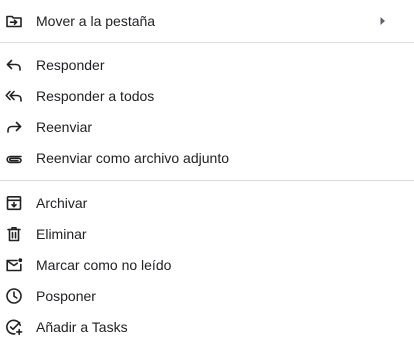 The image size is (414, 348). What do you see at coordinates (207, 126) in the screenshot?
I see `menu-item-forward: Reenviar` at bounding box center [207, 126].